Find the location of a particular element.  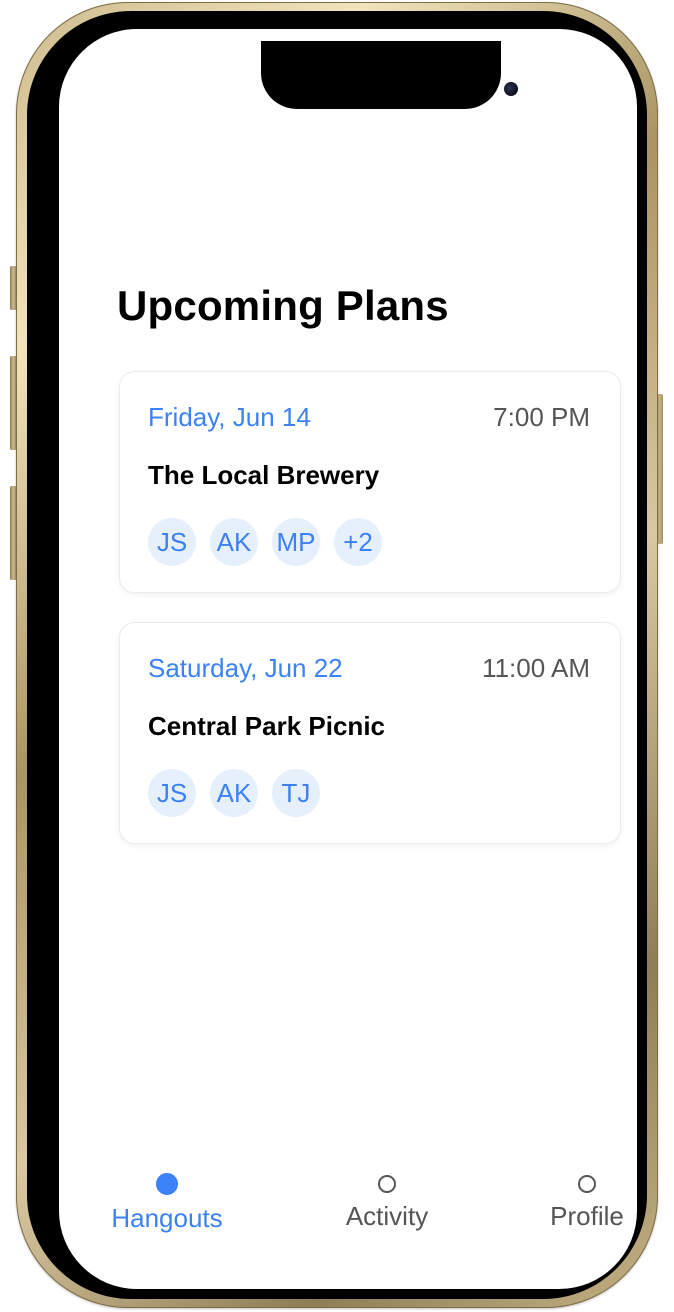

tab-label: Profile is located at coordinates (587, 1216).